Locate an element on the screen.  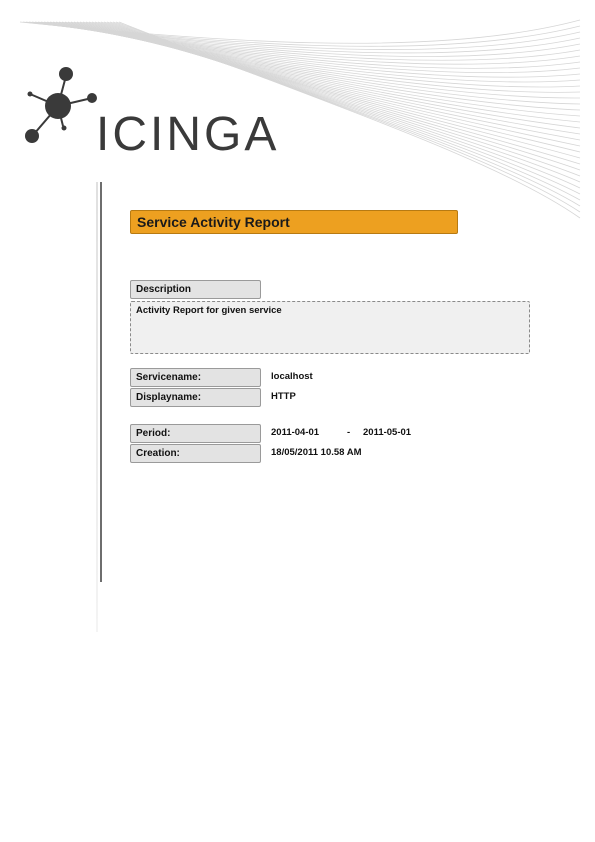
creation-label: Creation: is located at coordinates (195, 453).